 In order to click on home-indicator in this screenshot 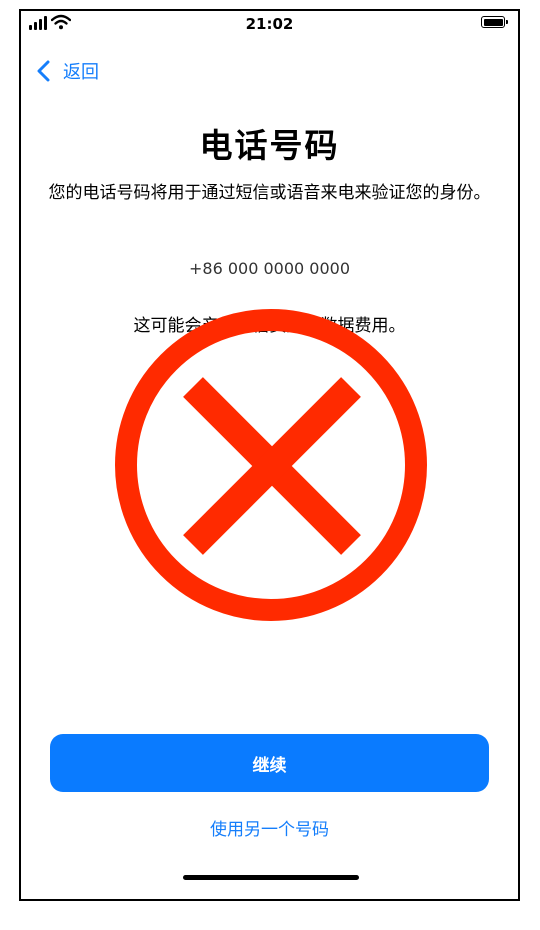, I will do `click(271, 877)`.